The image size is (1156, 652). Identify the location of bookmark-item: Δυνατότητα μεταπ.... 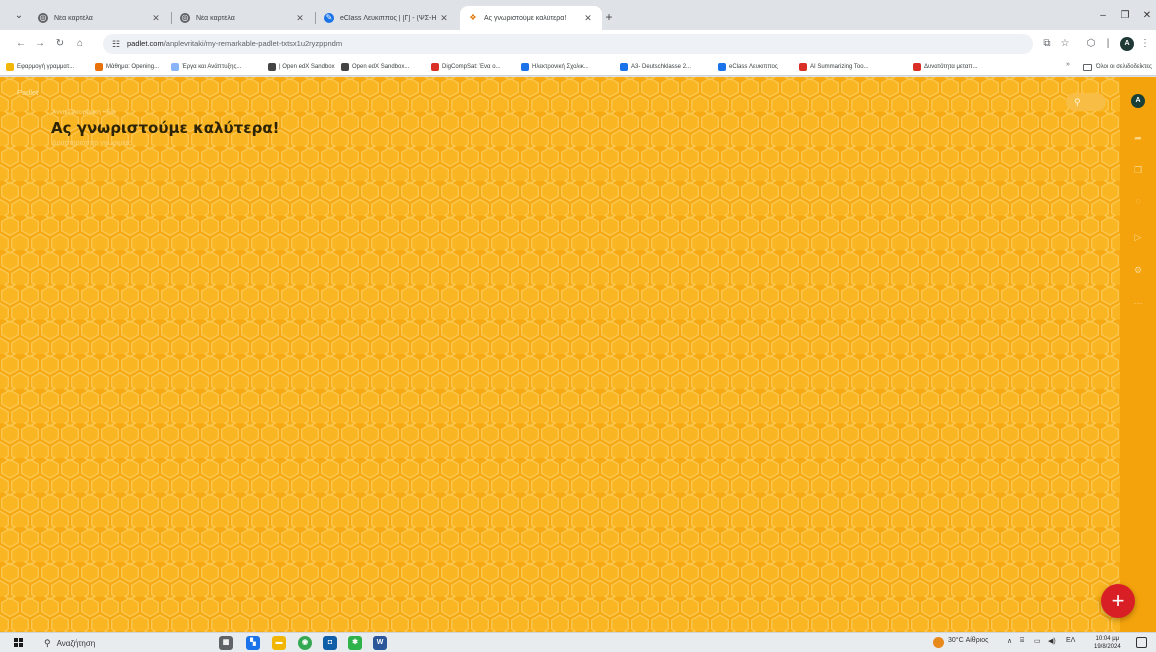
(945, 67).